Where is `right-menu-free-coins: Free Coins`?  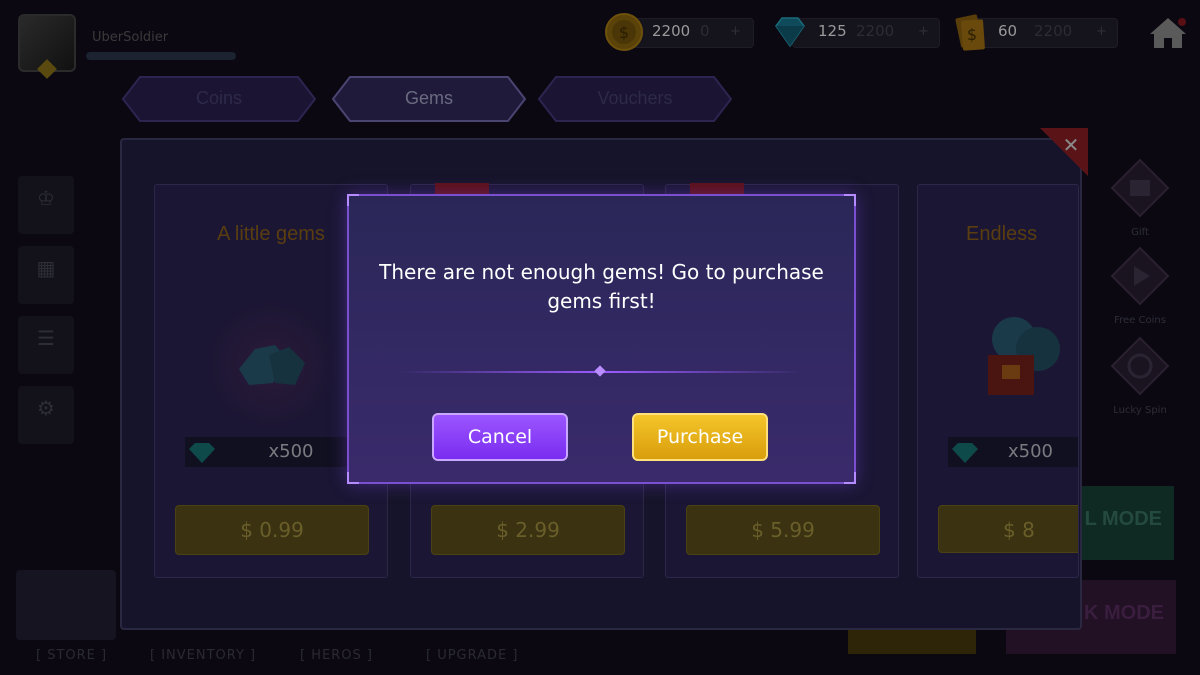 right-menu-free-coins: Free Coins is located at coordinates (1140, 286).